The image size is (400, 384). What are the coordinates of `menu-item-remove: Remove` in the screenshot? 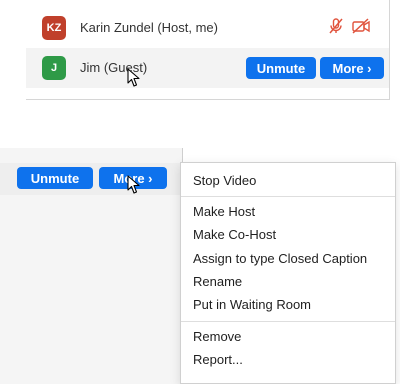 It's located at (217, 336).